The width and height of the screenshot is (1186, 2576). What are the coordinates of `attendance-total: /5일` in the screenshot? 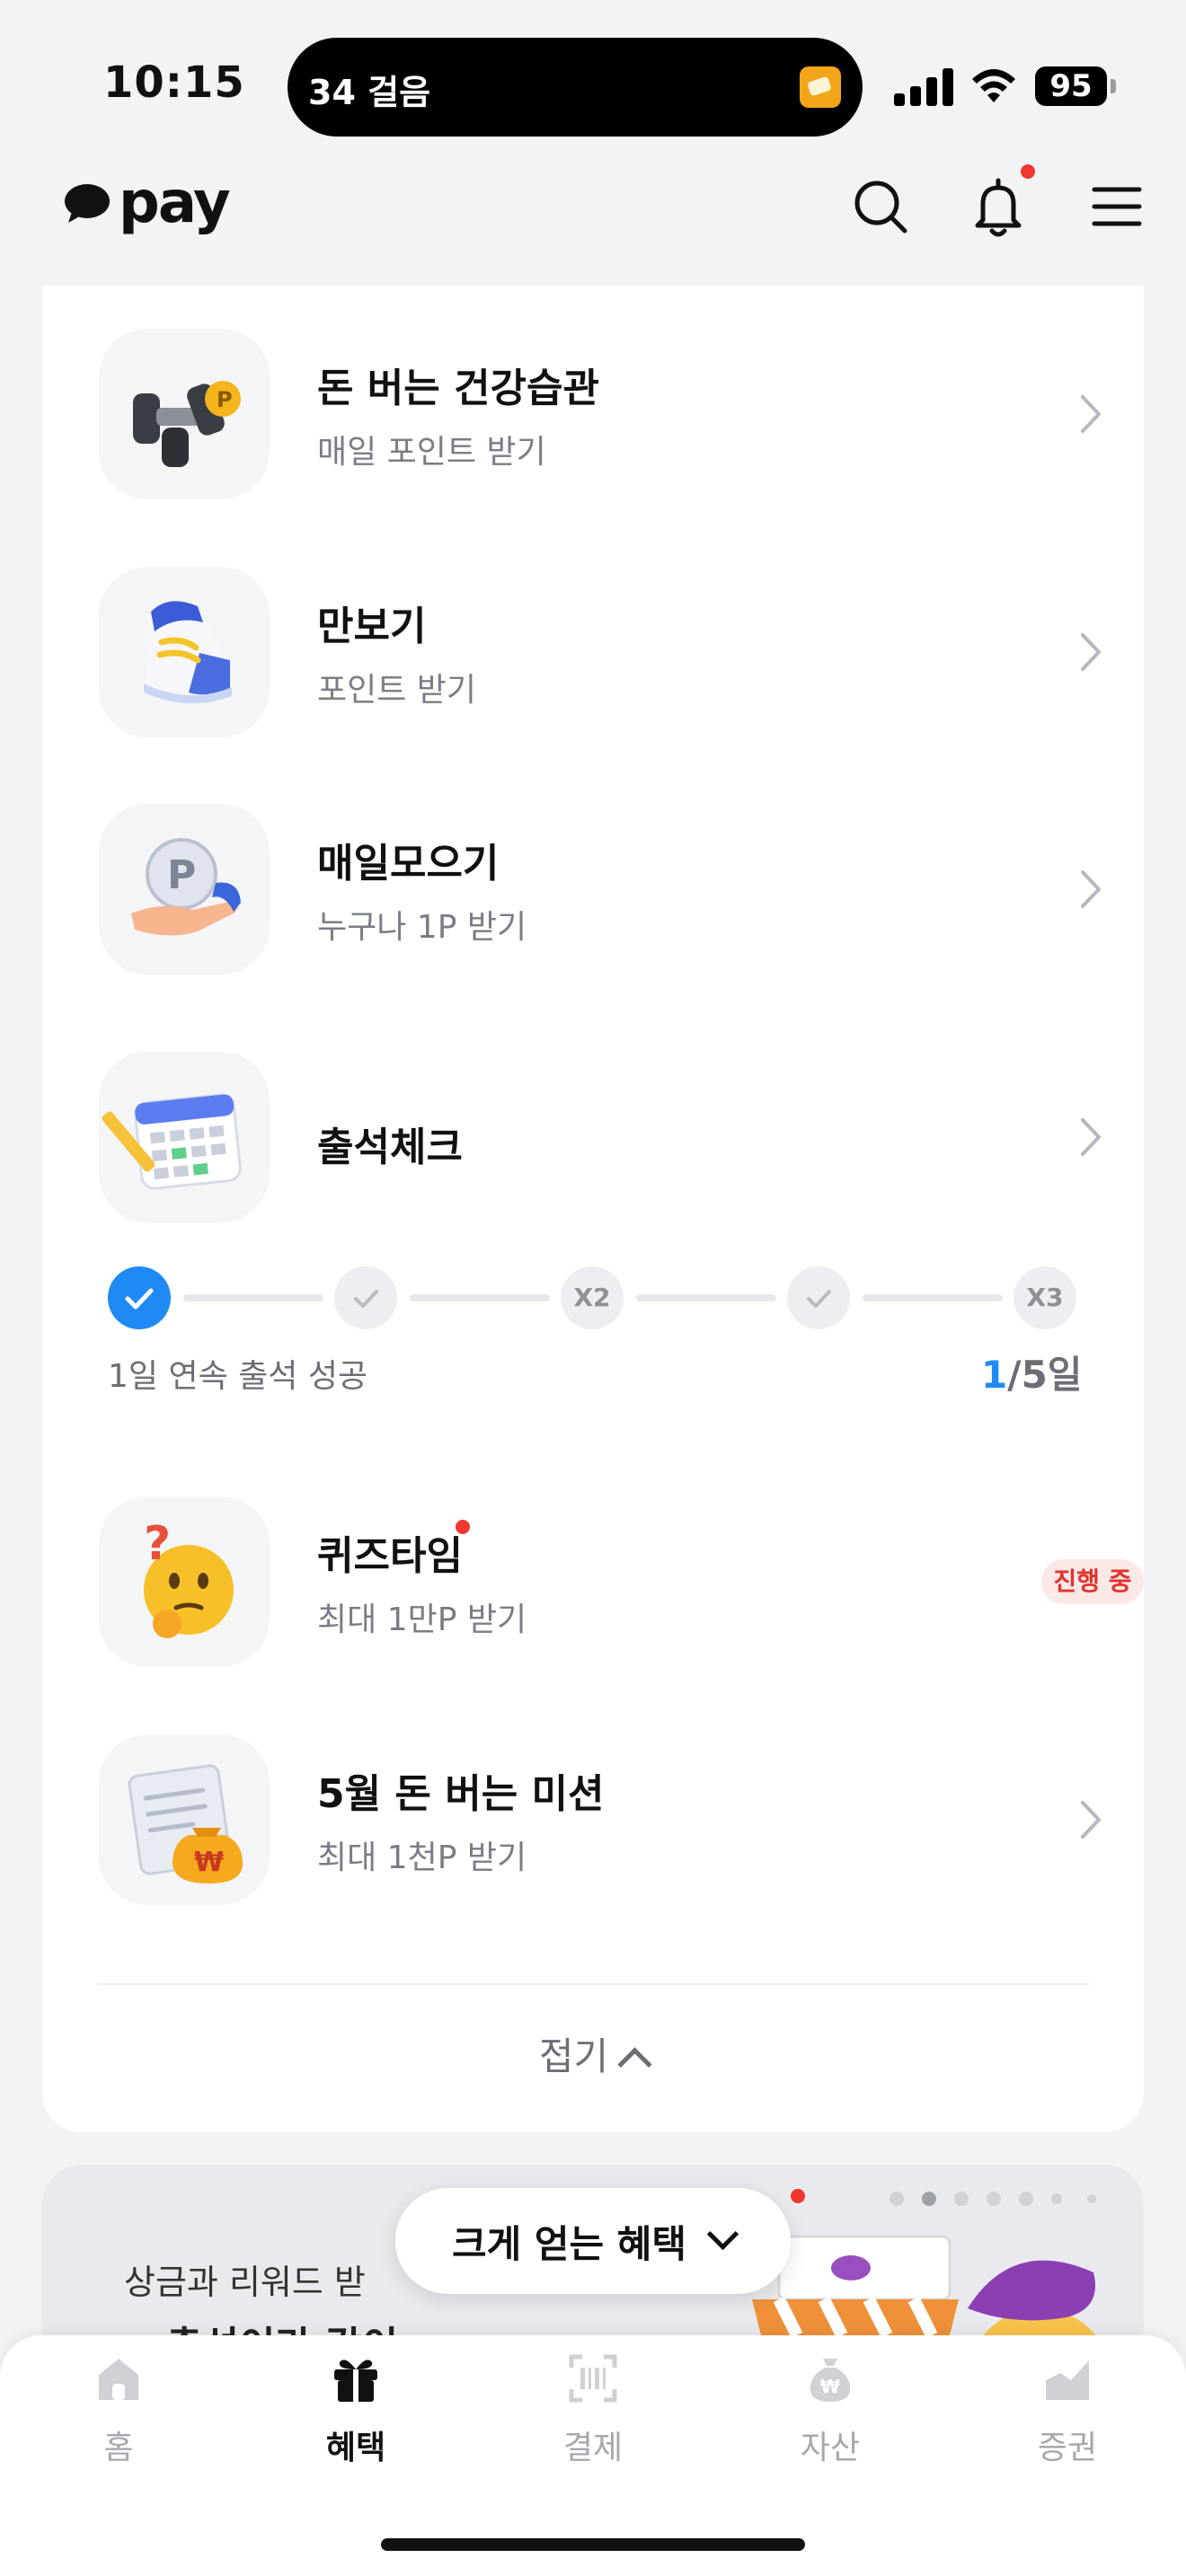 It's located at (1045, 1375).